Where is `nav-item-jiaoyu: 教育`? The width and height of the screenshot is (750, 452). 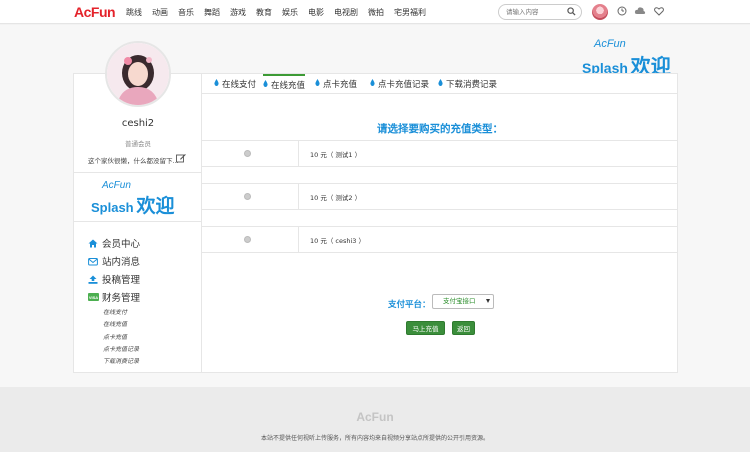
nav-item-jiaoyu: 教育 is located at coordinates (264, 12).